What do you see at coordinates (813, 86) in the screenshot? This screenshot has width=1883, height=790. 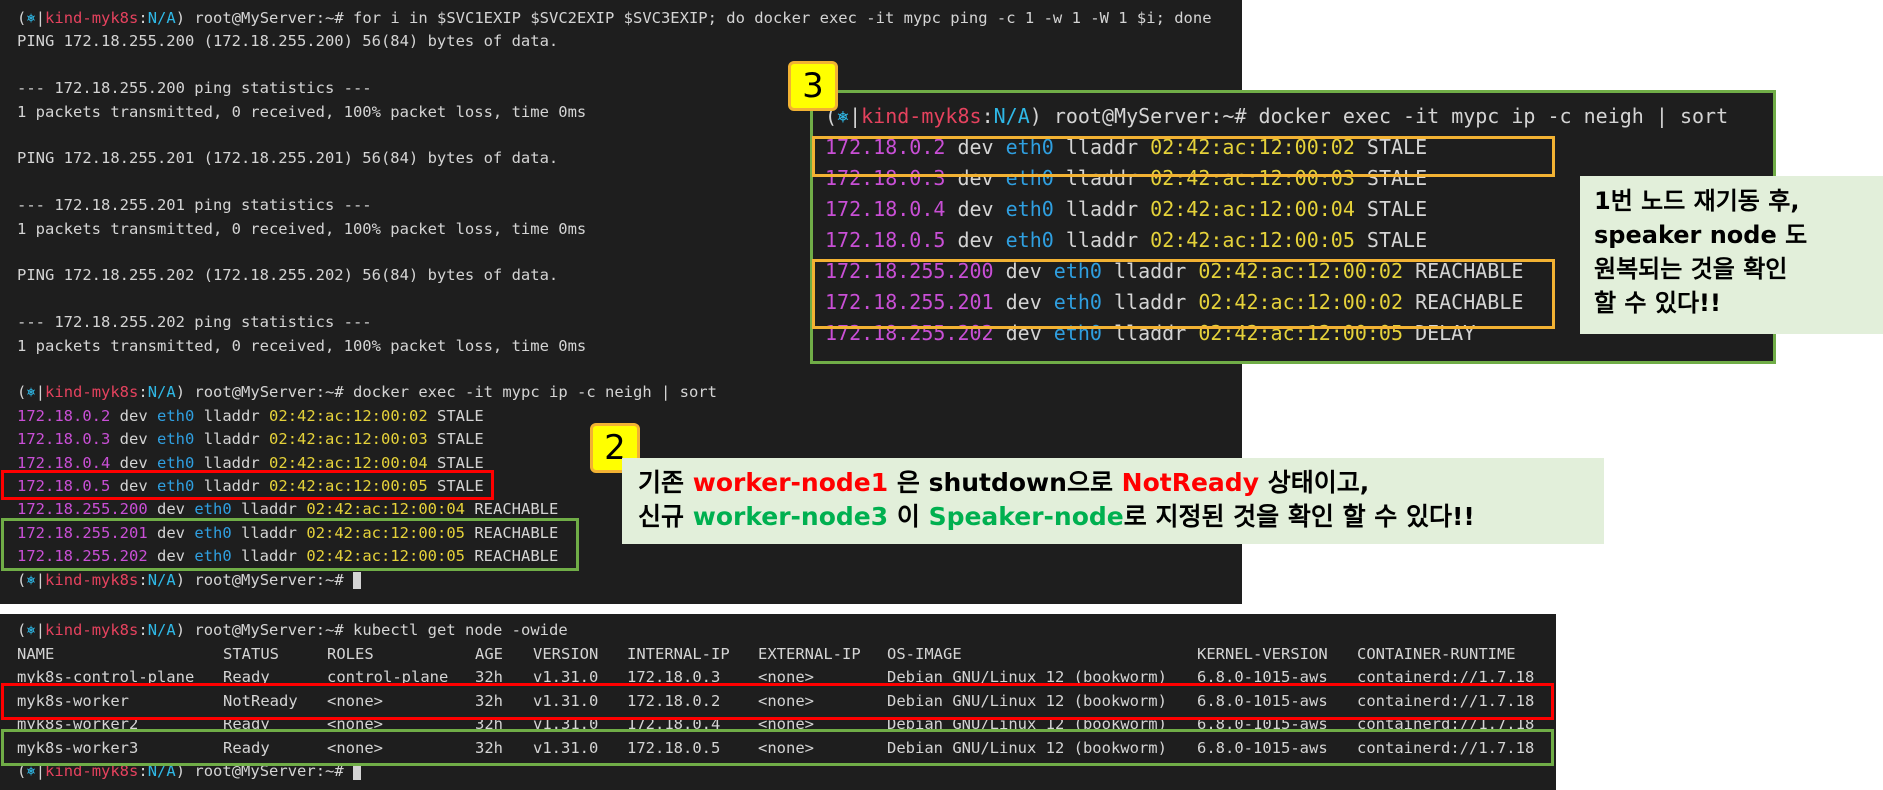 I see `step-badge-3: 3` at bounding box center [813, 86].